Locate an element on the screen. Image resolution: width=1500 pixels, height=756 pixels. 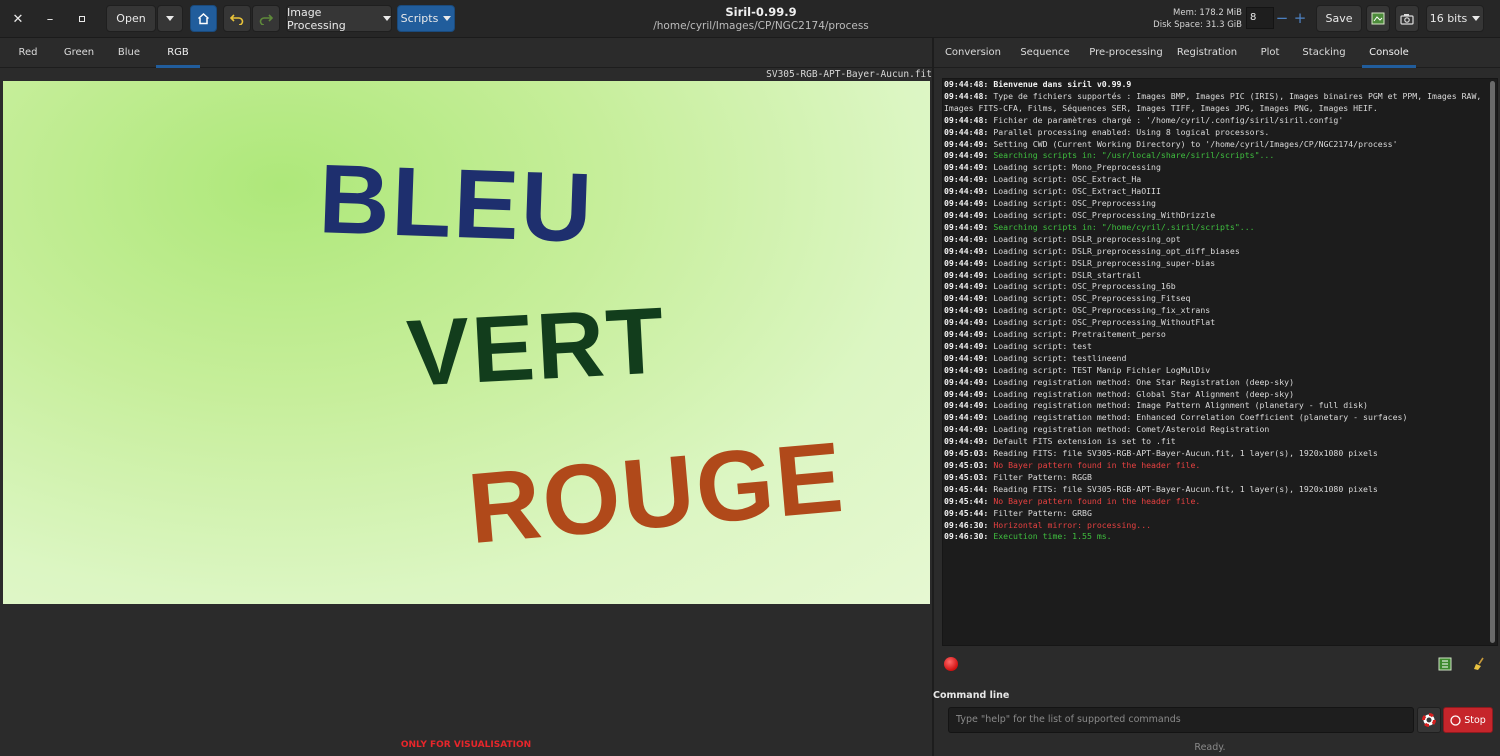
tab-console: Console is located at coordinates (1389, 53).